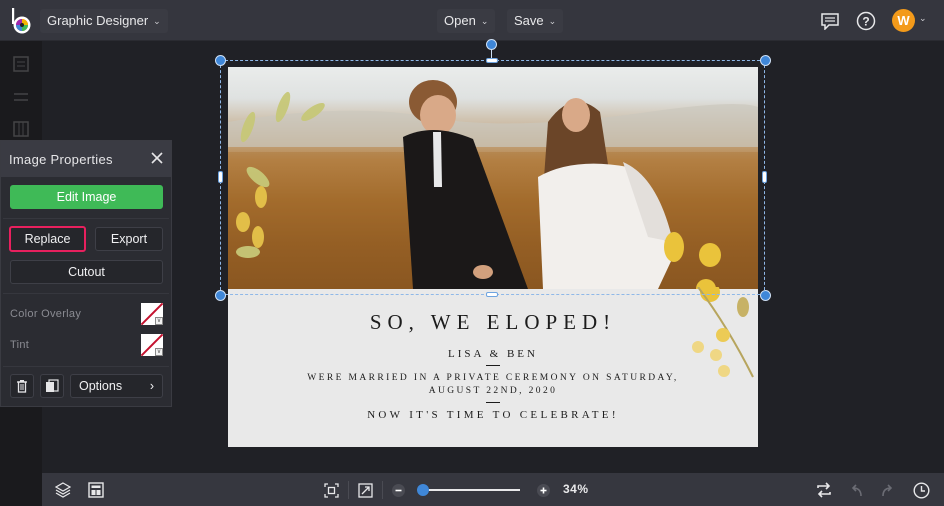  Describe the element at coordinates (576, 489) in the screenshot. I see `zoom-percent: 34%` at that location.